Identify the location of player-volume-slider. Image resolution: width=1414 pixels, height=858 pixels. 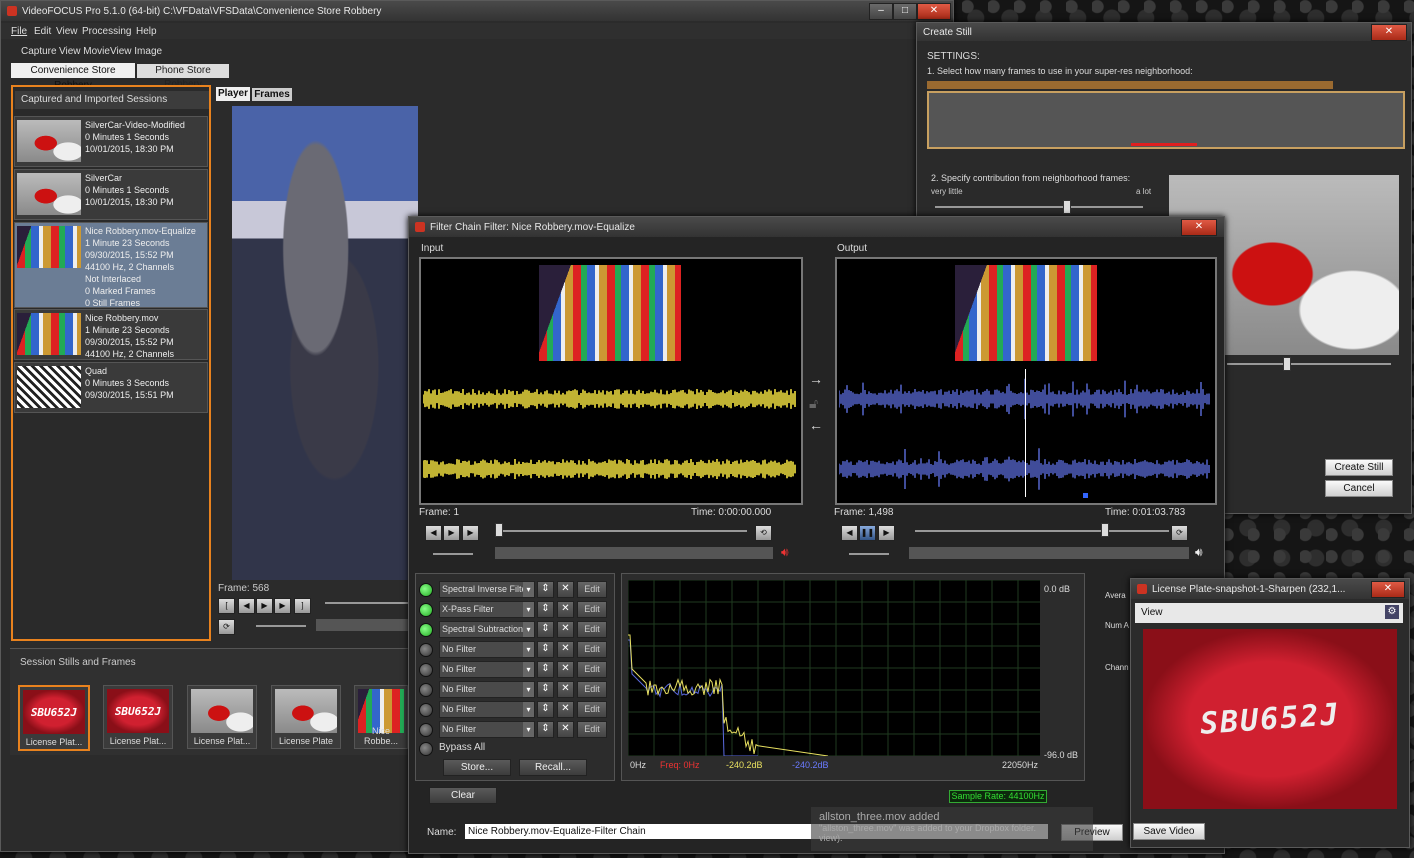
(281, 626).